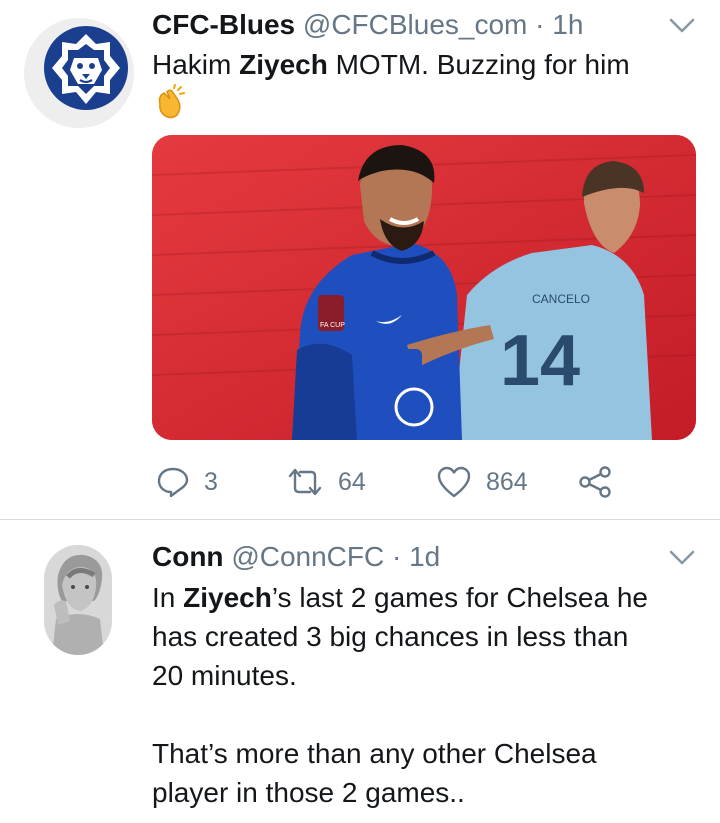 This screenshot has height=823, width=720. I want to click on svg-text: CANCELO, so click(561, 299).